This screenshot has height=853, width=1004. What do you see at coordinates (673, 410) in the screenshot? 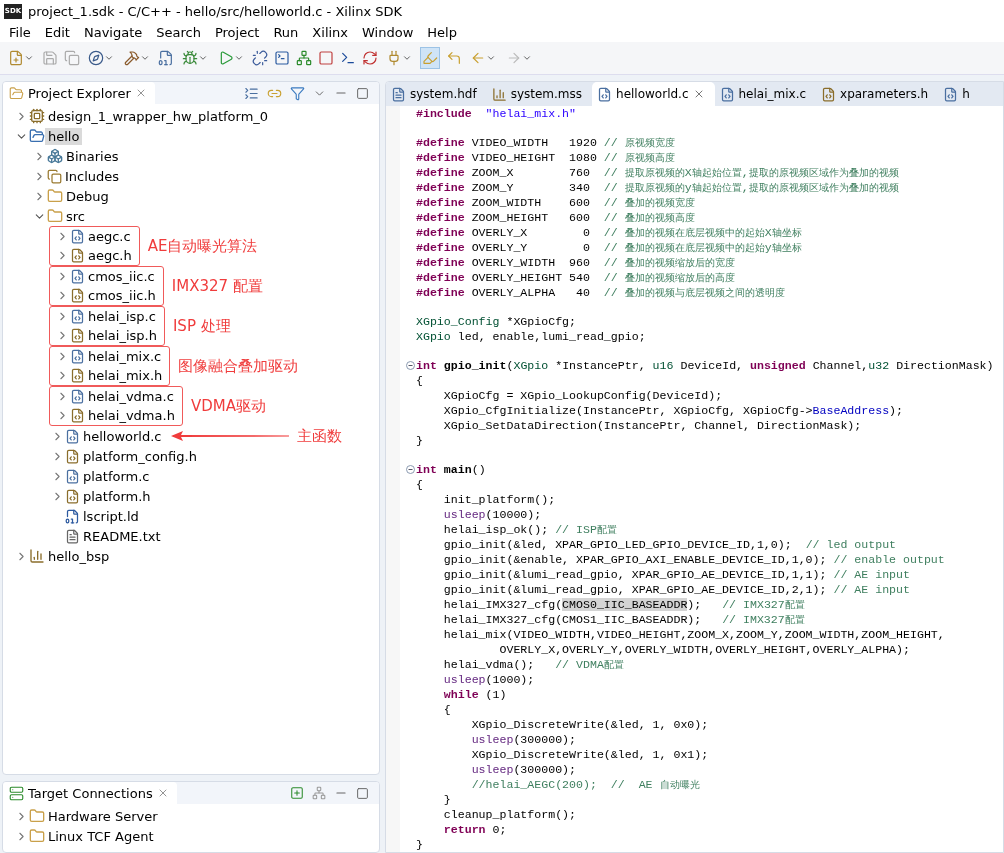
I see `code-line: XGpio_CfgInitialize(InstancePtr, XGpioCfg, XGpioCfg->BaseAddress);` at bounding box center [673, 410].